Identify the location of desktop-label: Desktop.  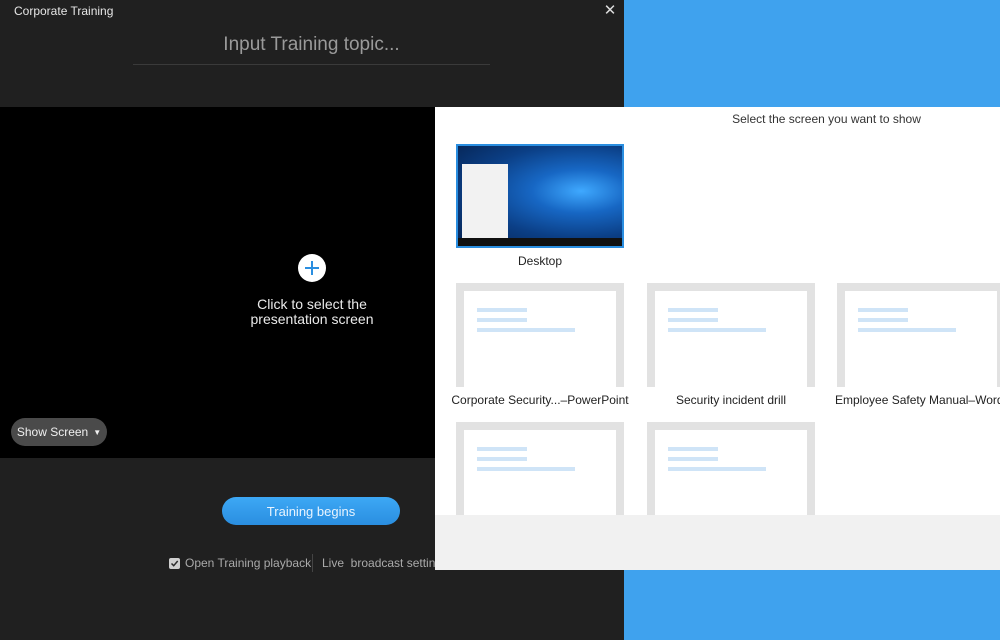
(540, 261).